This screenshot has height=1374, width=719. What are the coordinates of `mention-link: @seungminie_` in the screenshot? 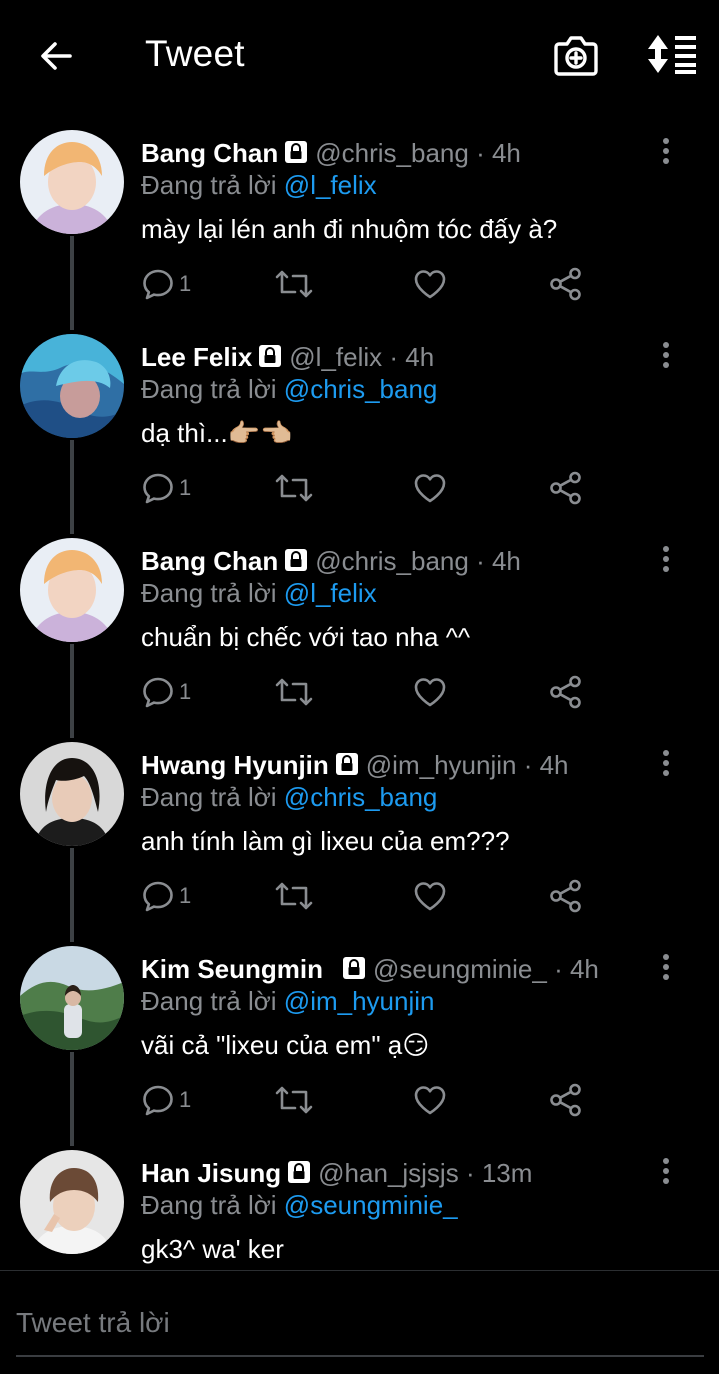 It's located at (371, 1205).